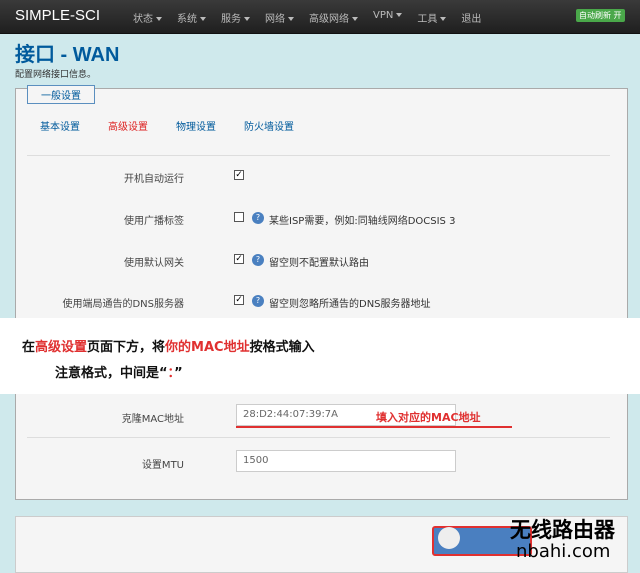  What do you see at coordinates (471, 17) in the screenshot?
I see `menu-logout: 退出` at bounding box center [471, 17].